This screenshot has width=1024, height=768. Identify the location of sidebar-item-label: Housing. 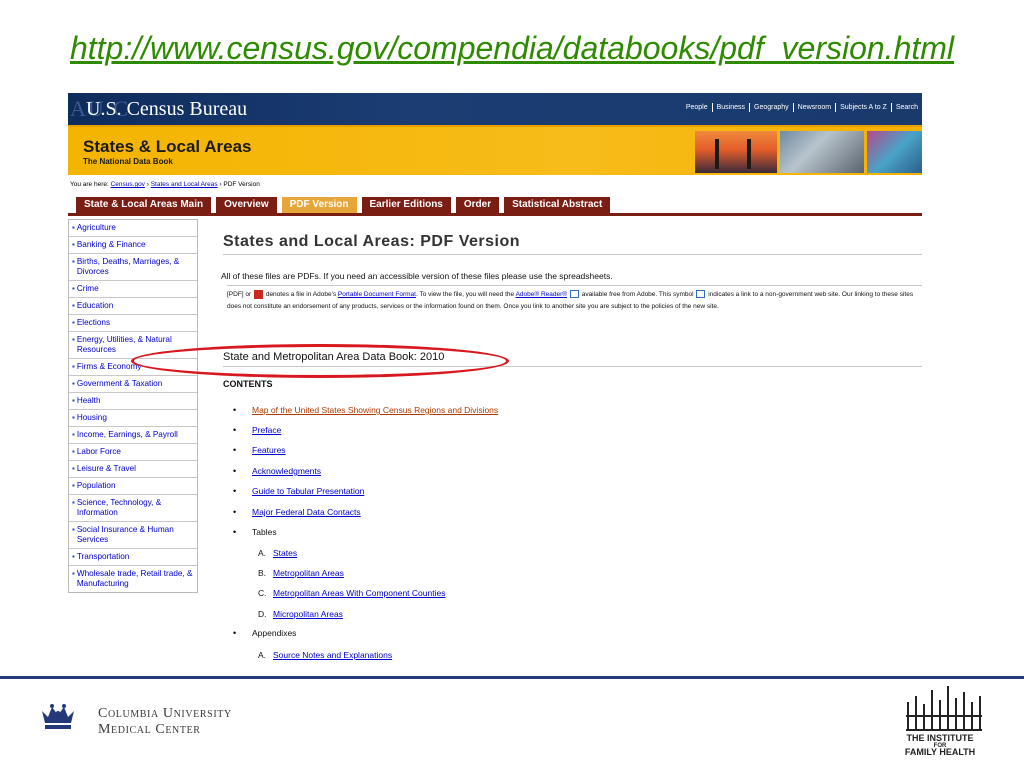
(91, 417).